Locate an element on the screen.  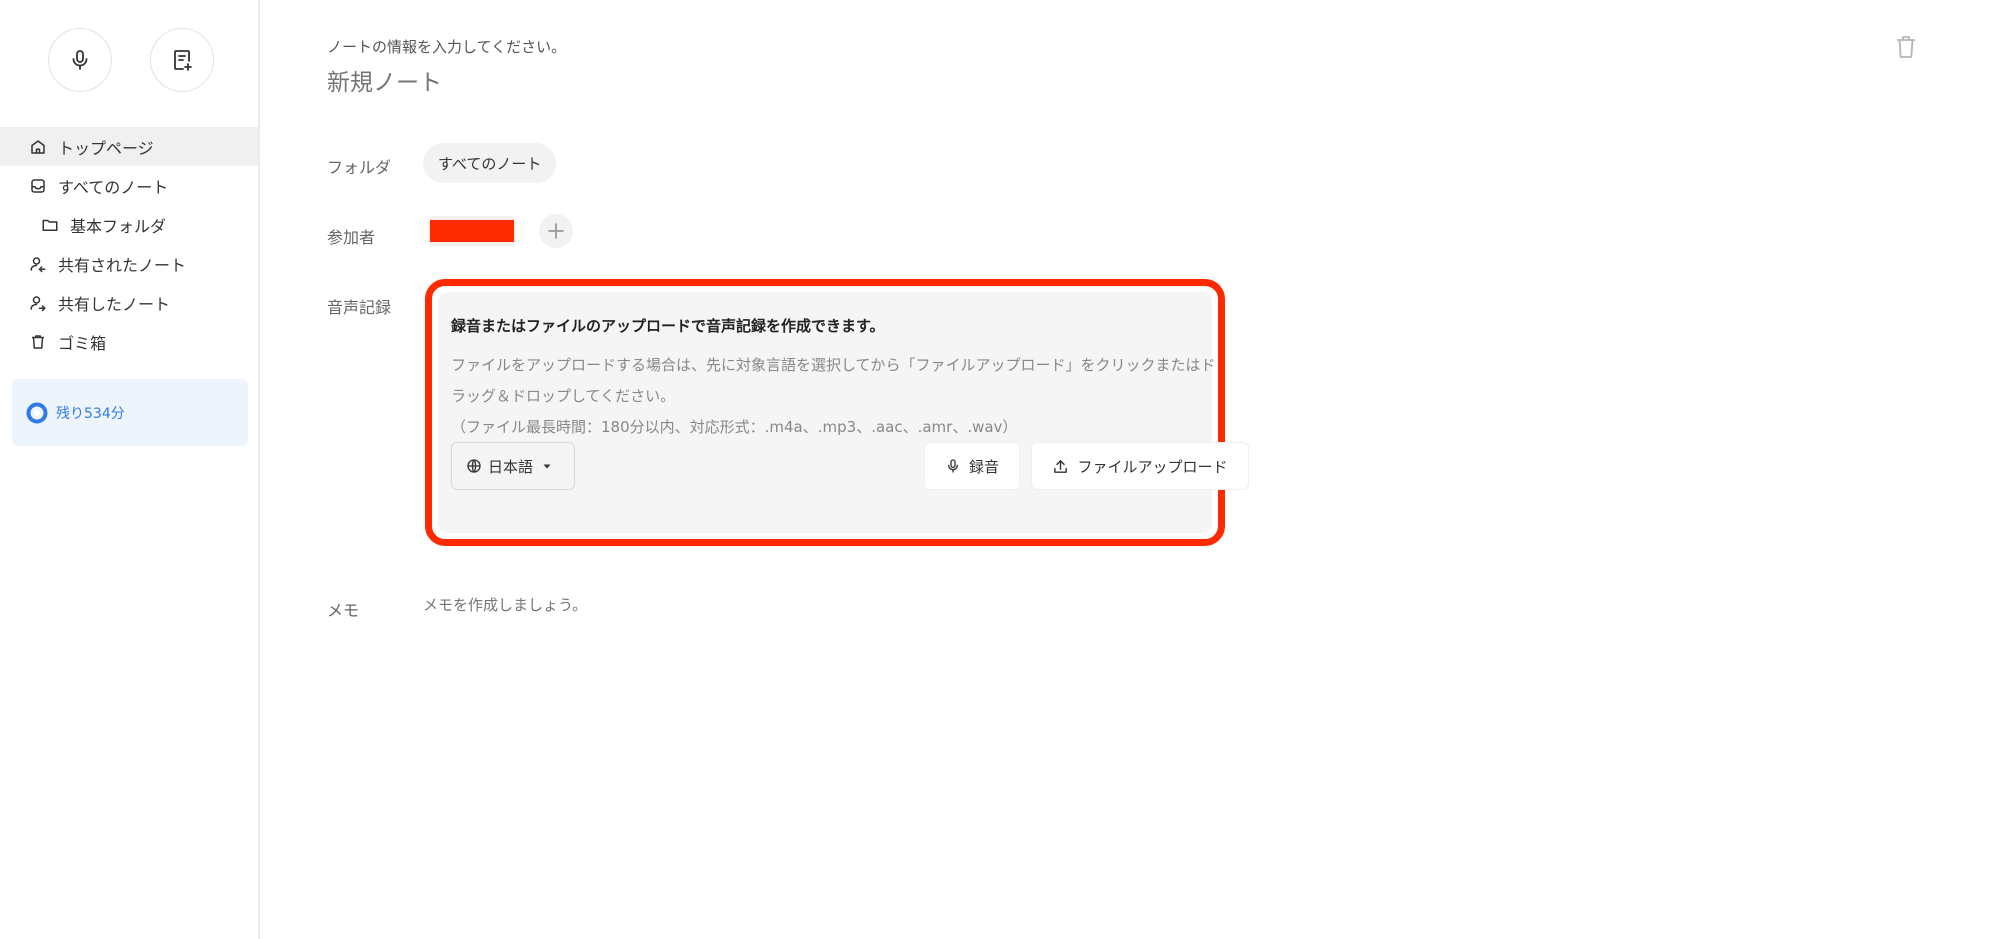
file-upload-button-label: ファイルアップロード is located at coordinates (1152, 466).